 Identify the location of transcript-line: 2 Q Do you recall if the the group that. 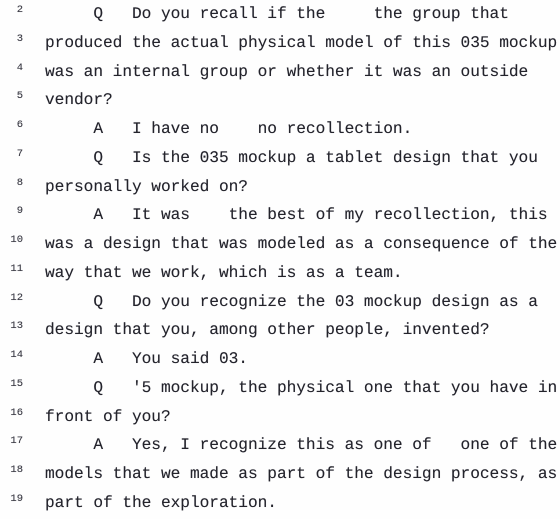
(280, 14).